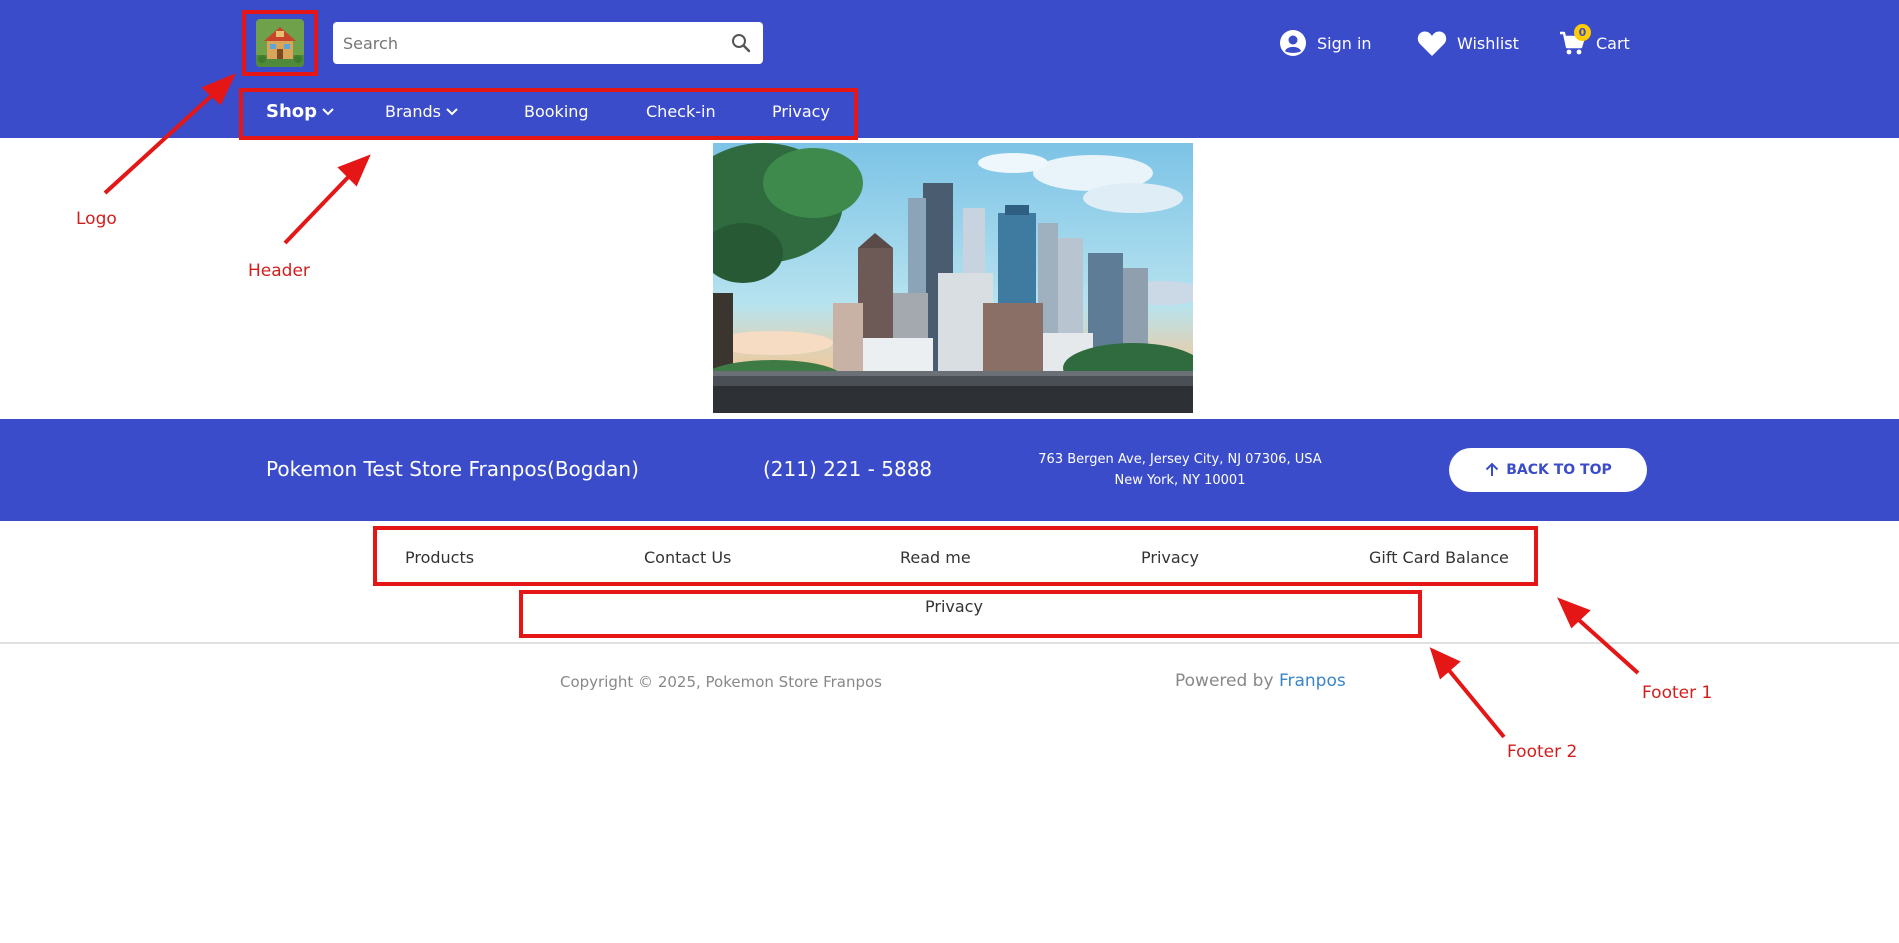 The width and height of the screenshot is (1899, 943). What do you see at coordinates (1445, 663) in the screenshot?
I see `footer2-arrow-head` at bounding box center [1445, 663].